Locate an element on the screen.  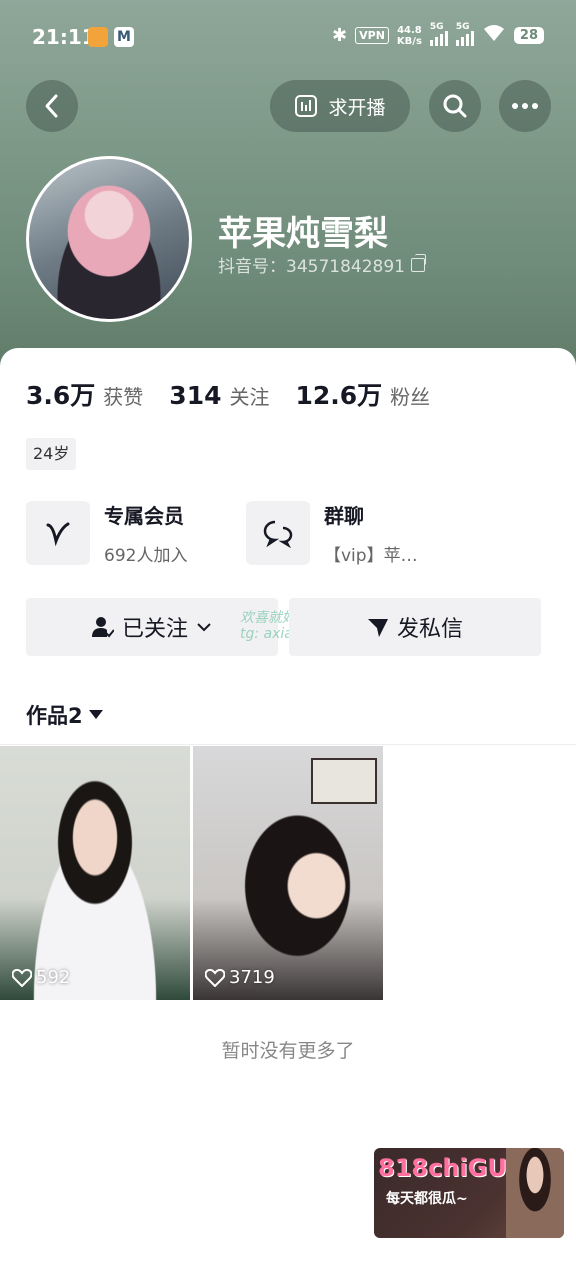
request-live-button: 求开播 is located at coordinates (340, 106).